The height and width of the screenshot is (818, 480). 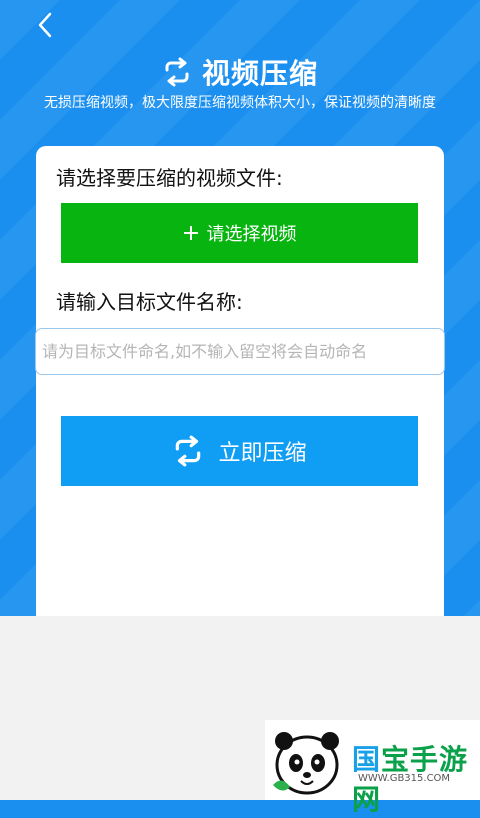 What do you see at coordinates (149, 302) in the screenshot?
I see `target-name-label: 请输入目标文件名称:` at bounding box center [149, 302].